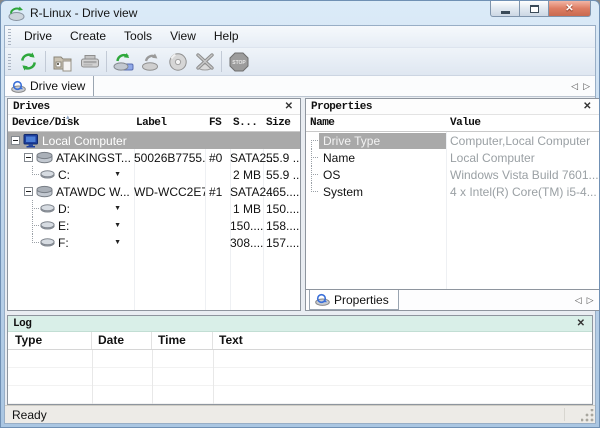  Describe the element at coordinates (452, 157) in the screenshot. I see `property-row-name: Name Local Computer` at that location.